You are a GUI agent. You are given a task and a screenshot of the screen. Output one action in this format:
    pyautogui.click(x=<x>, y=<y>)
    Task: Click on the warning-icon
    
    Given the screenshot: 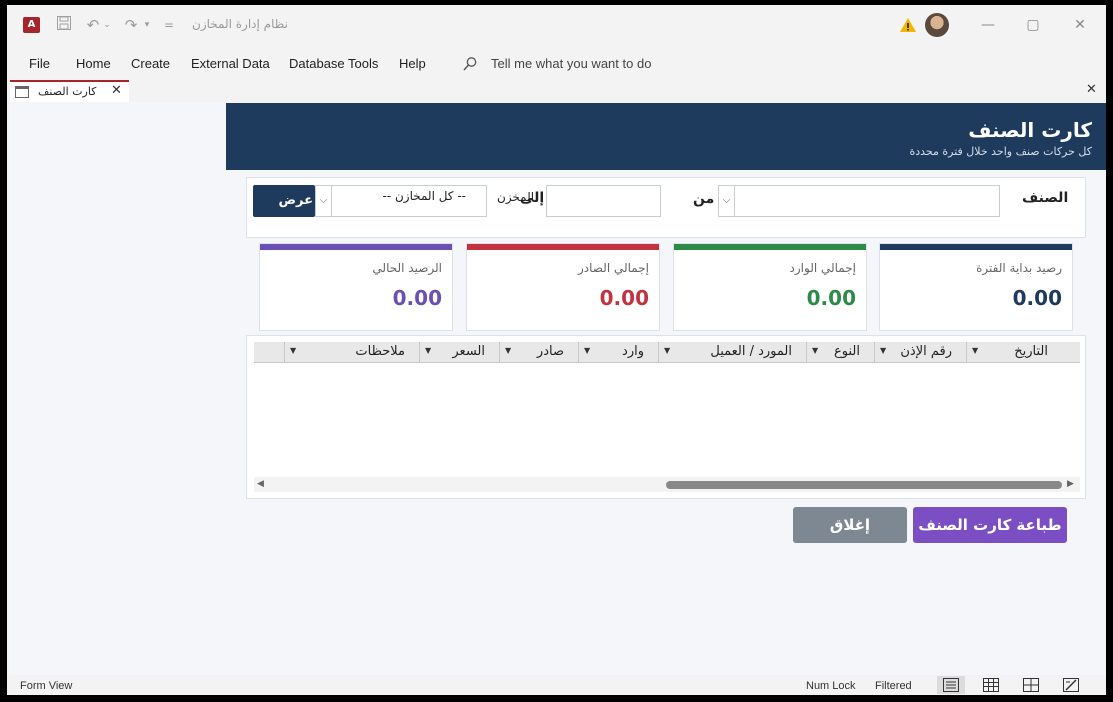 What is the action you would take?
    pyautogui.click(x=908, y=25)
    